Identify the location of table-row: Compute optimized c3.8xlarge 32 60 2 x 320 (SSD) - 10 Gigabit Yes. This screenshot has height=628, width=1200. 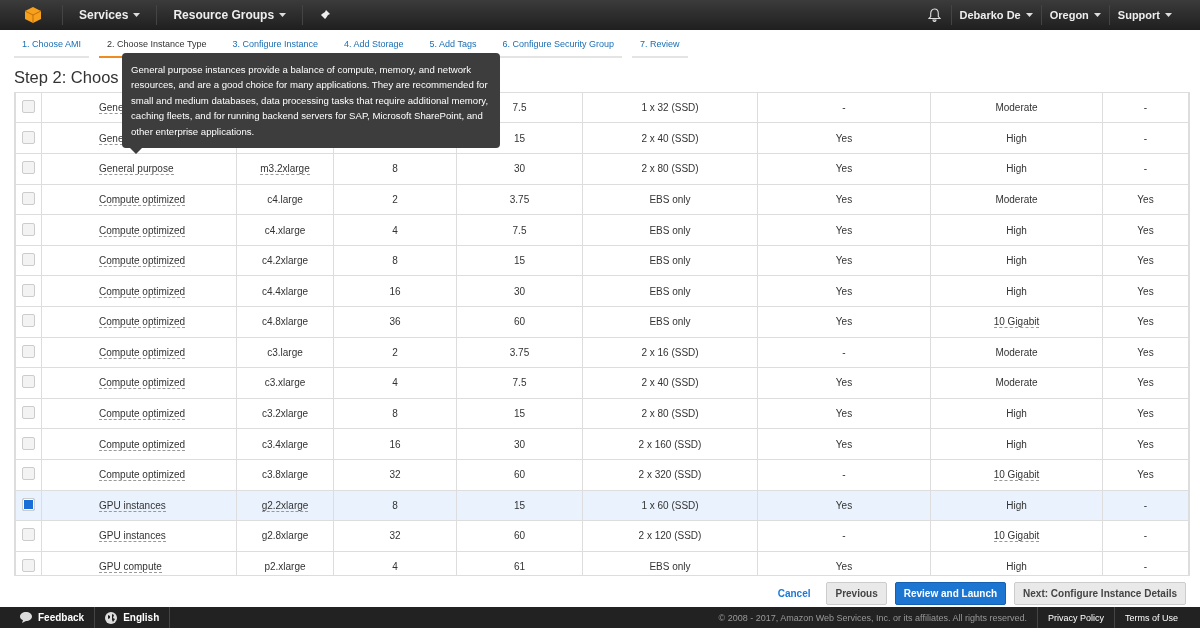
(602, 475).